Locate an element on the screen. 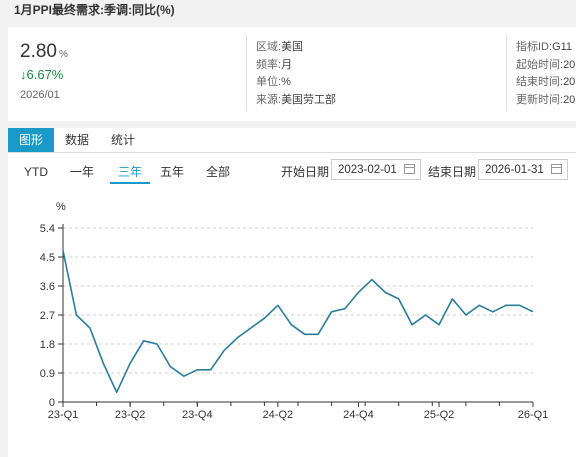 This screenshot has height=457, width=576. x-axis: 23-Q1 23-Q2 23-Q4 24-Q2 24-Q4 25-Q2 26-Q1 is located at coordinates (298, 411).